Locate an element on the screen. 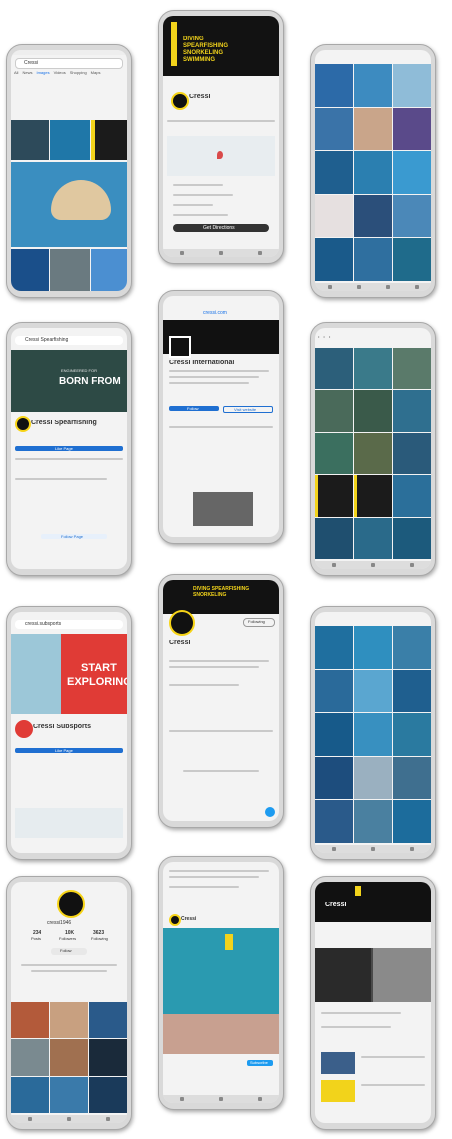 This screenshot has width=452, height=1139. visit-website-button: Visit website is located at coordinates (248, 409).